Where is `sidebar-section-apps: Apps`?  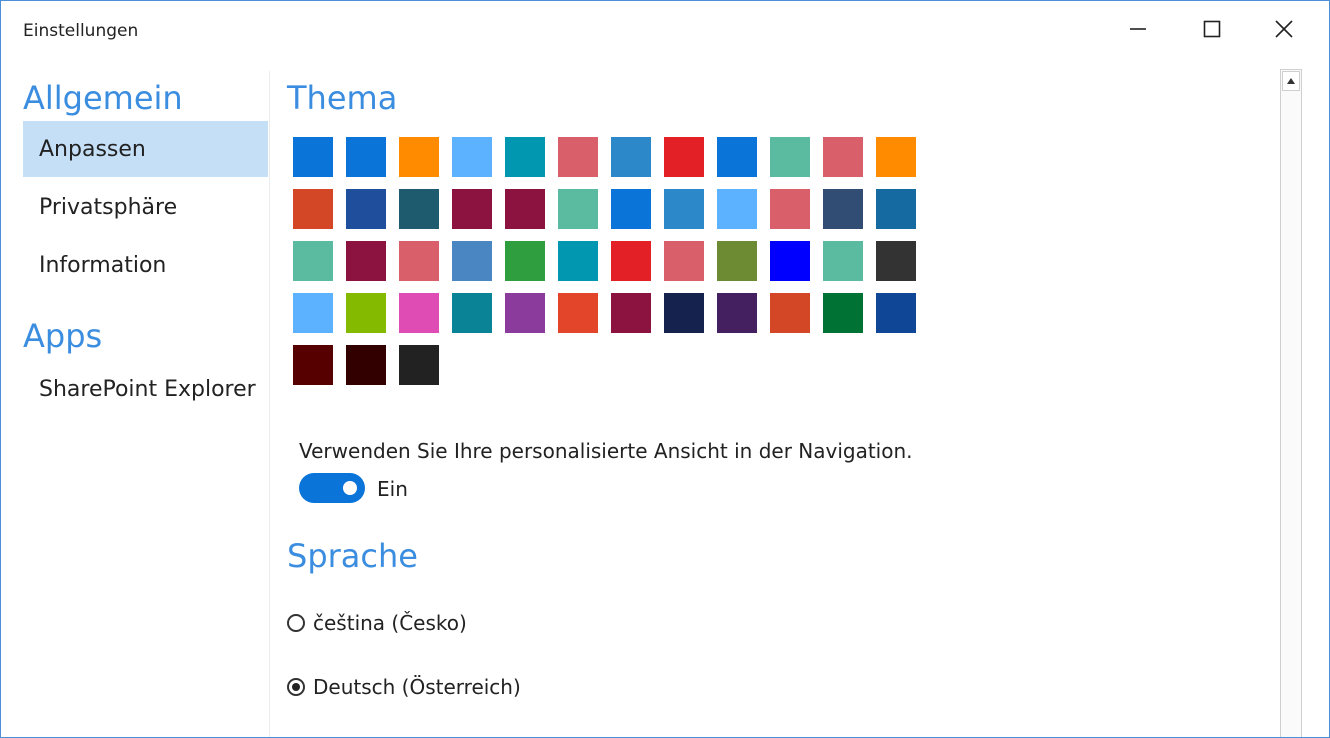
sidebar-section-apps: Apps is located at coordinates (63, 336).